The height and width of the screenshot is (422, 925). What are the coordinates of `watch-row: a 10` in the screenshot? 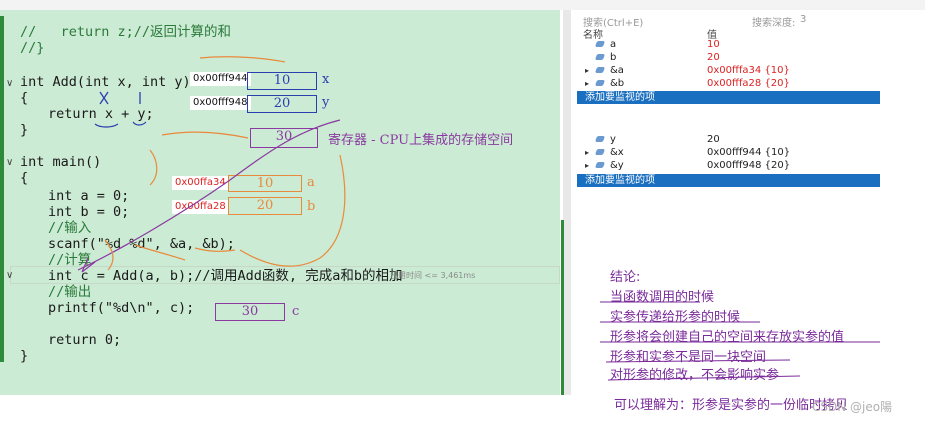 It's located at (727, 44).